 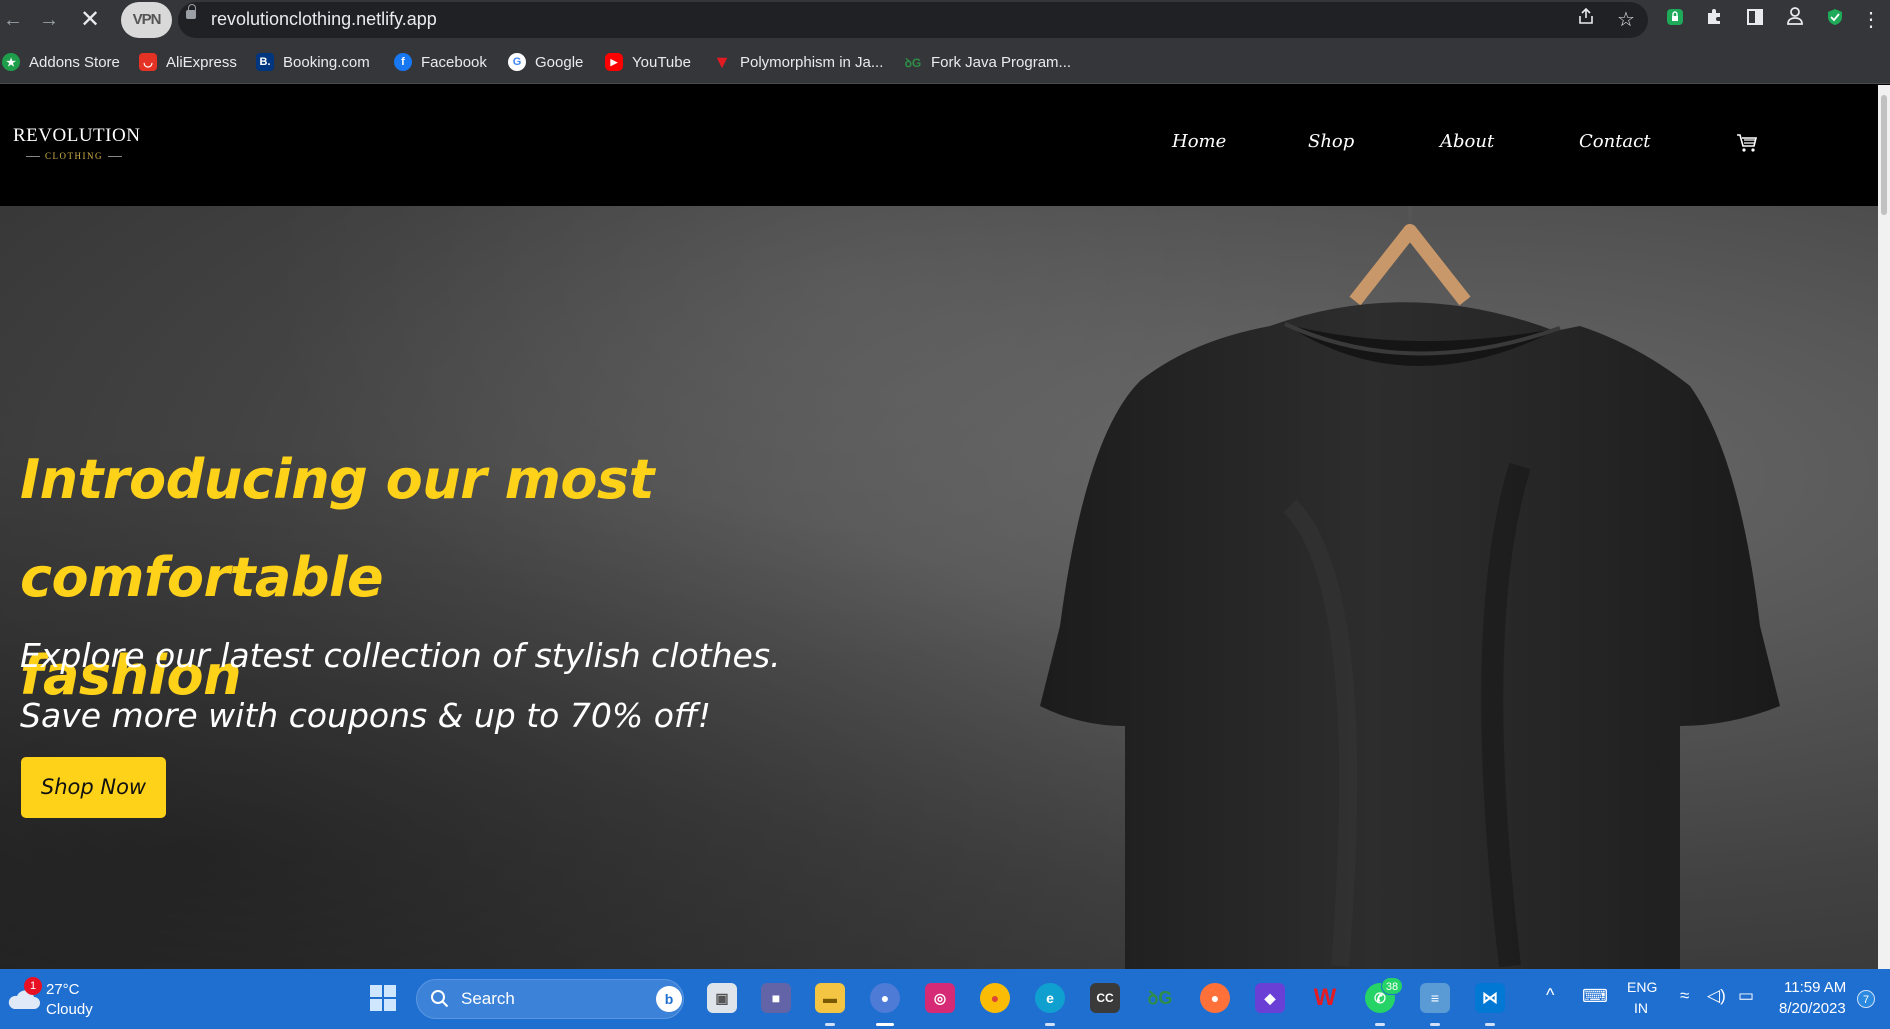 I want to click on shield-check-icon, so click(x=1835, y=20).